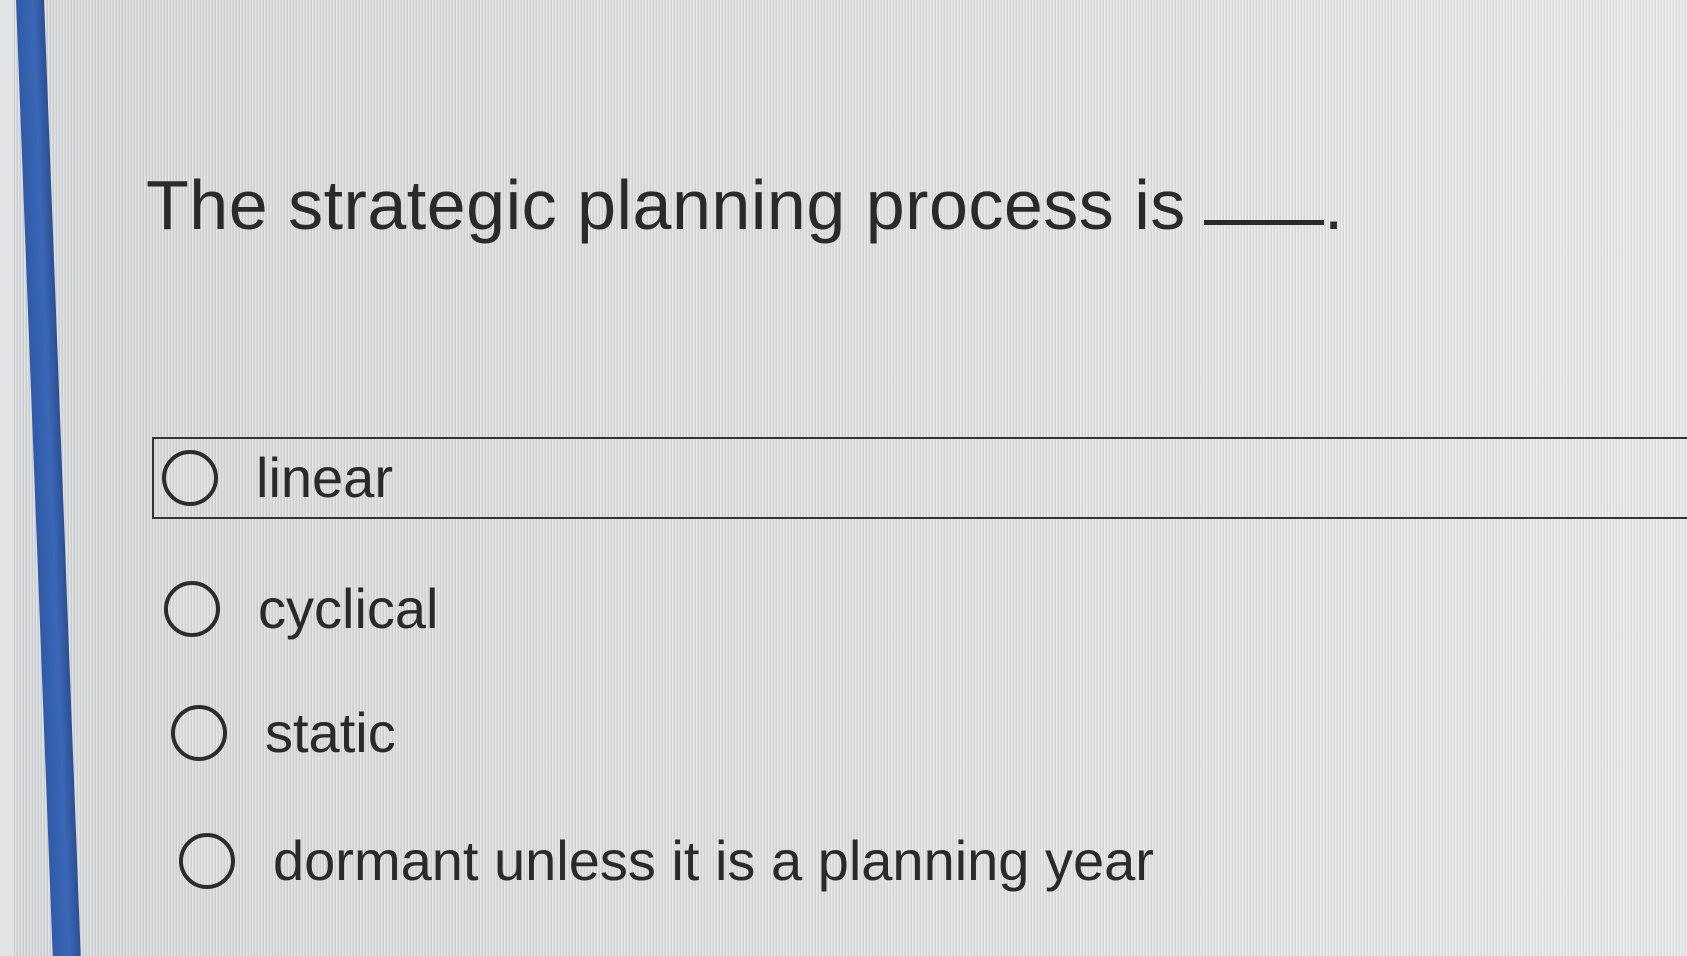 Image resolution: width=1687 pixels, height=956 pixels. I want to click on option-label: linear, so click(324, 477).